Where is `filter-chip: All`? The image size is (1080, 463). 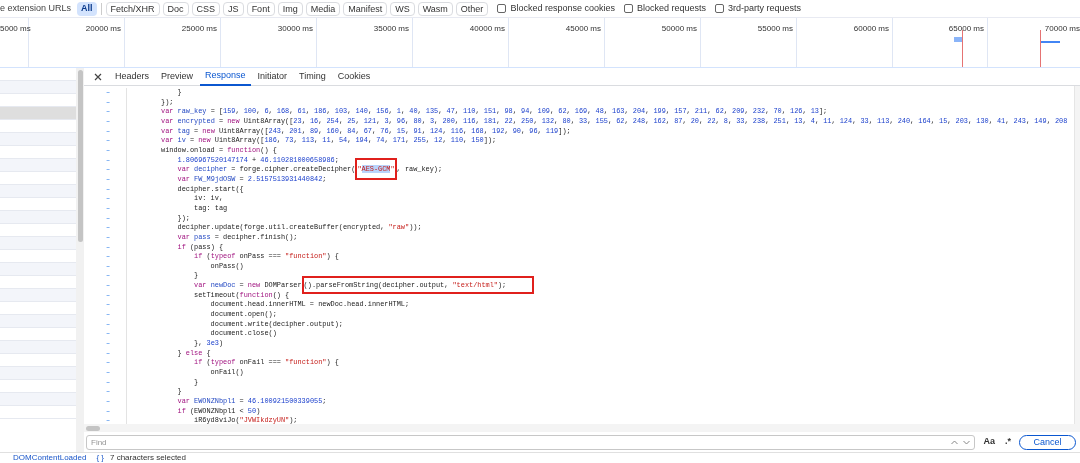 filter-chip: All is located at coordinates (87, 8).